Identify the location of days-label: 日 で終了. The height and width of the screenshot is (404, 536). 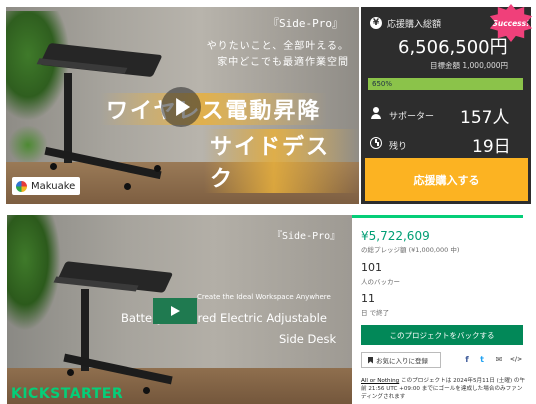
(375, 313).